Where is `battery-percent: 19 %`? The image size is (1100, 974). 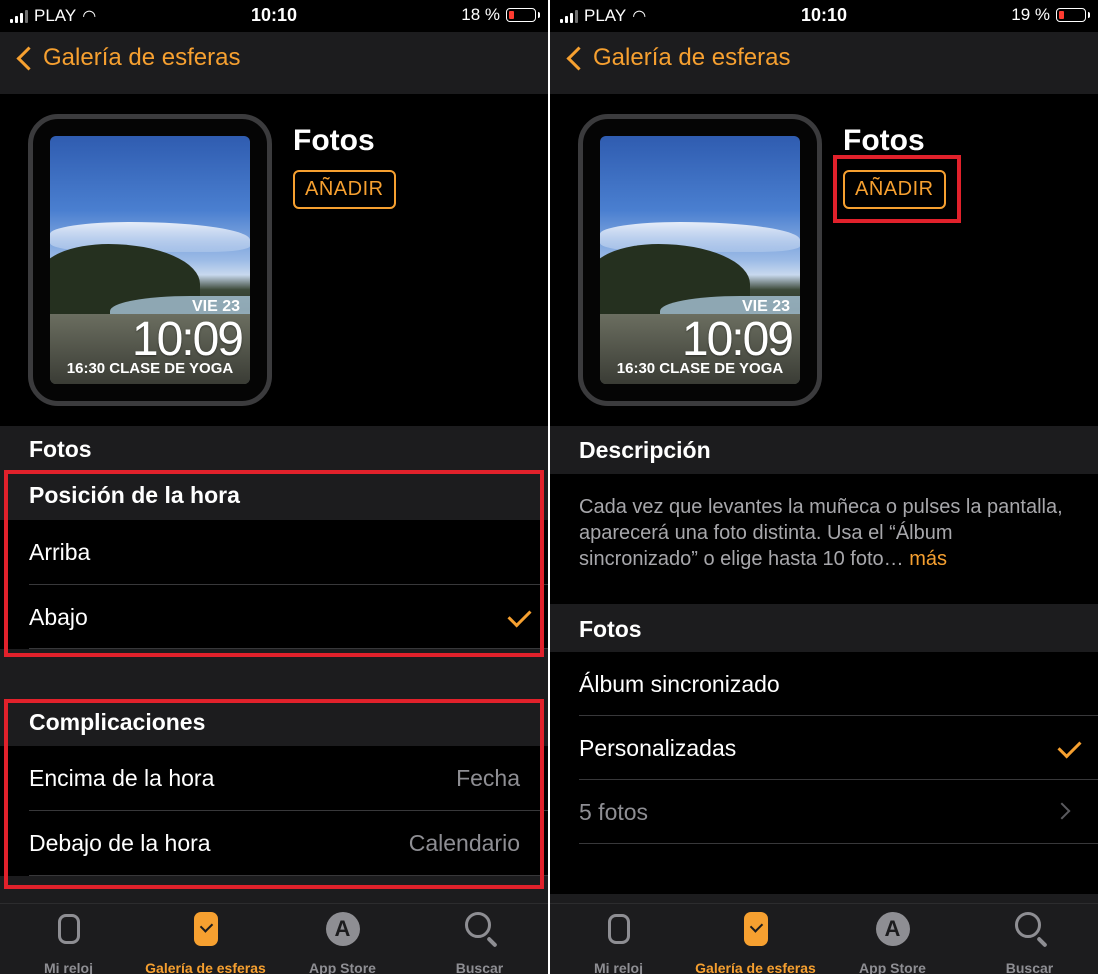 battery-percent: 19 % is located at coordinates (1030, 14).